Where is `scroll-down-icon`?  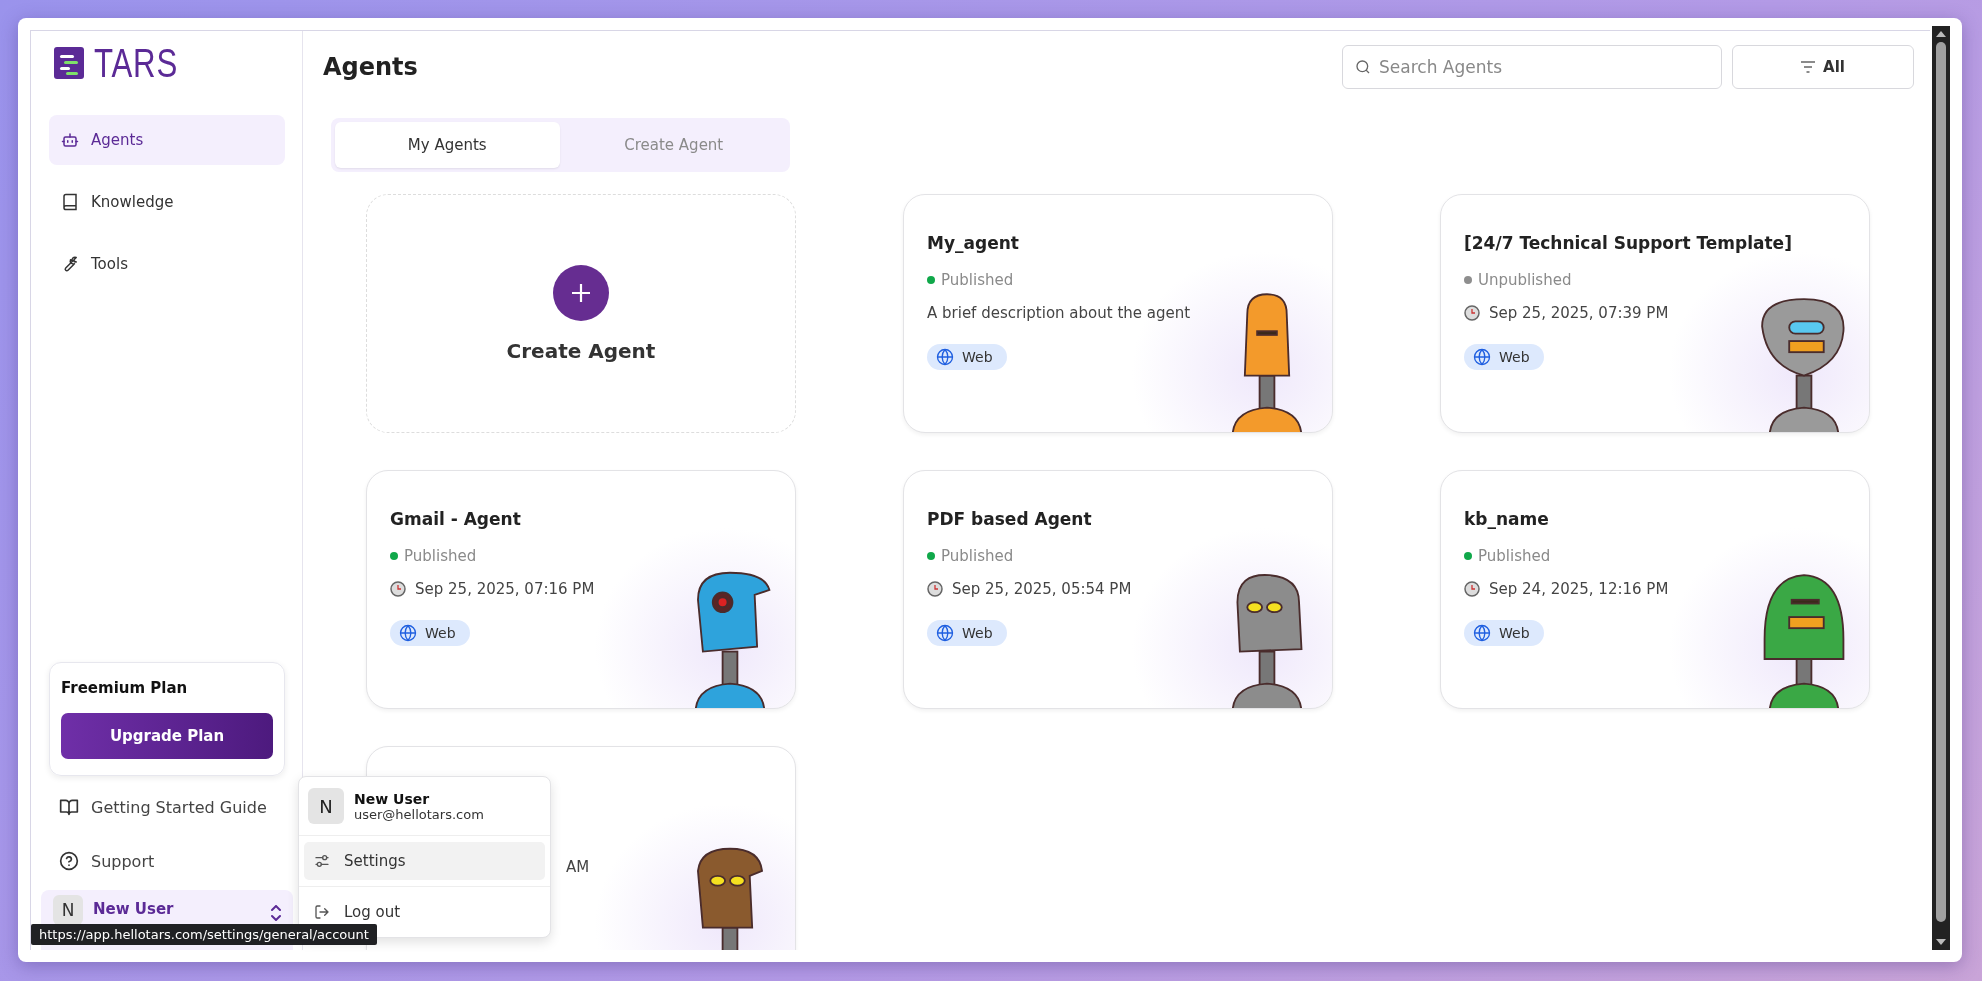 scroll-down-icon is located at coordinates (1941, 942).